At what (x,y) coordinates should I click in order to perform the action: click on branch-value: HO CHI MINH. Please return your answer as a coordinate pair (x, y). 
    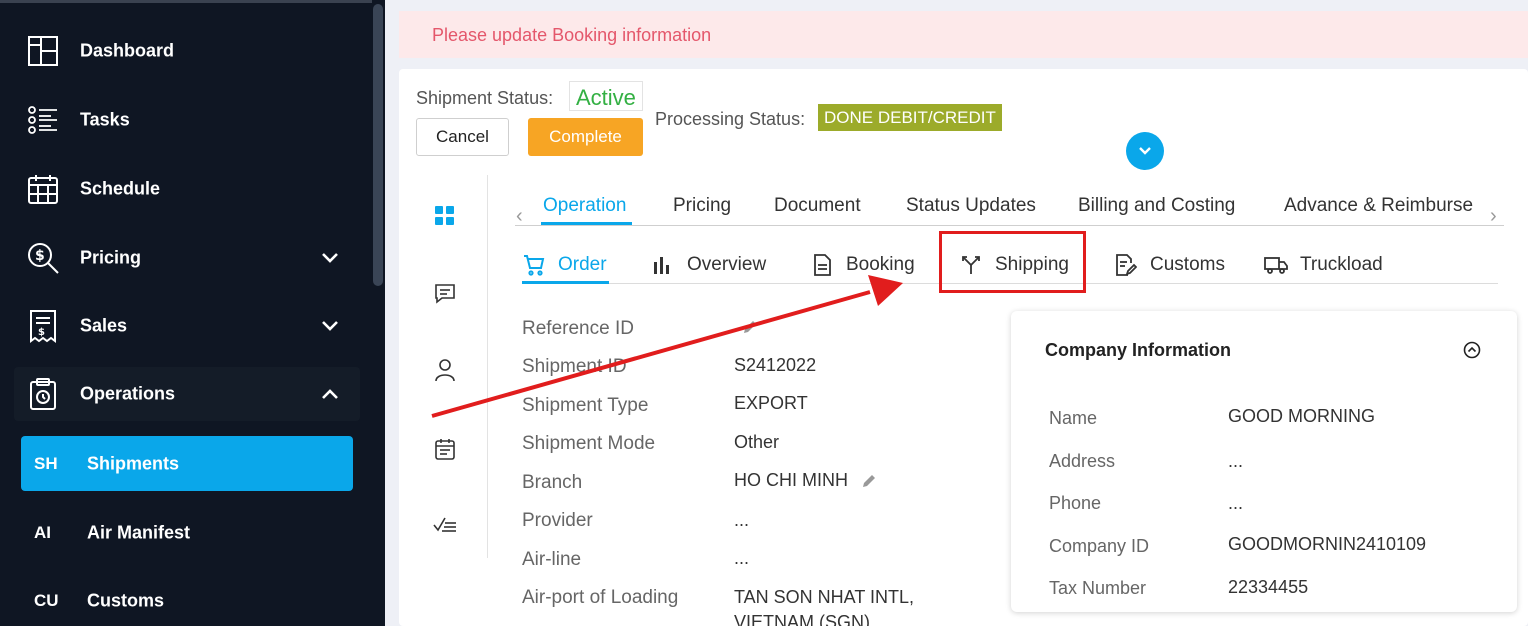
    Looking at the image, I should click on (791, 480).